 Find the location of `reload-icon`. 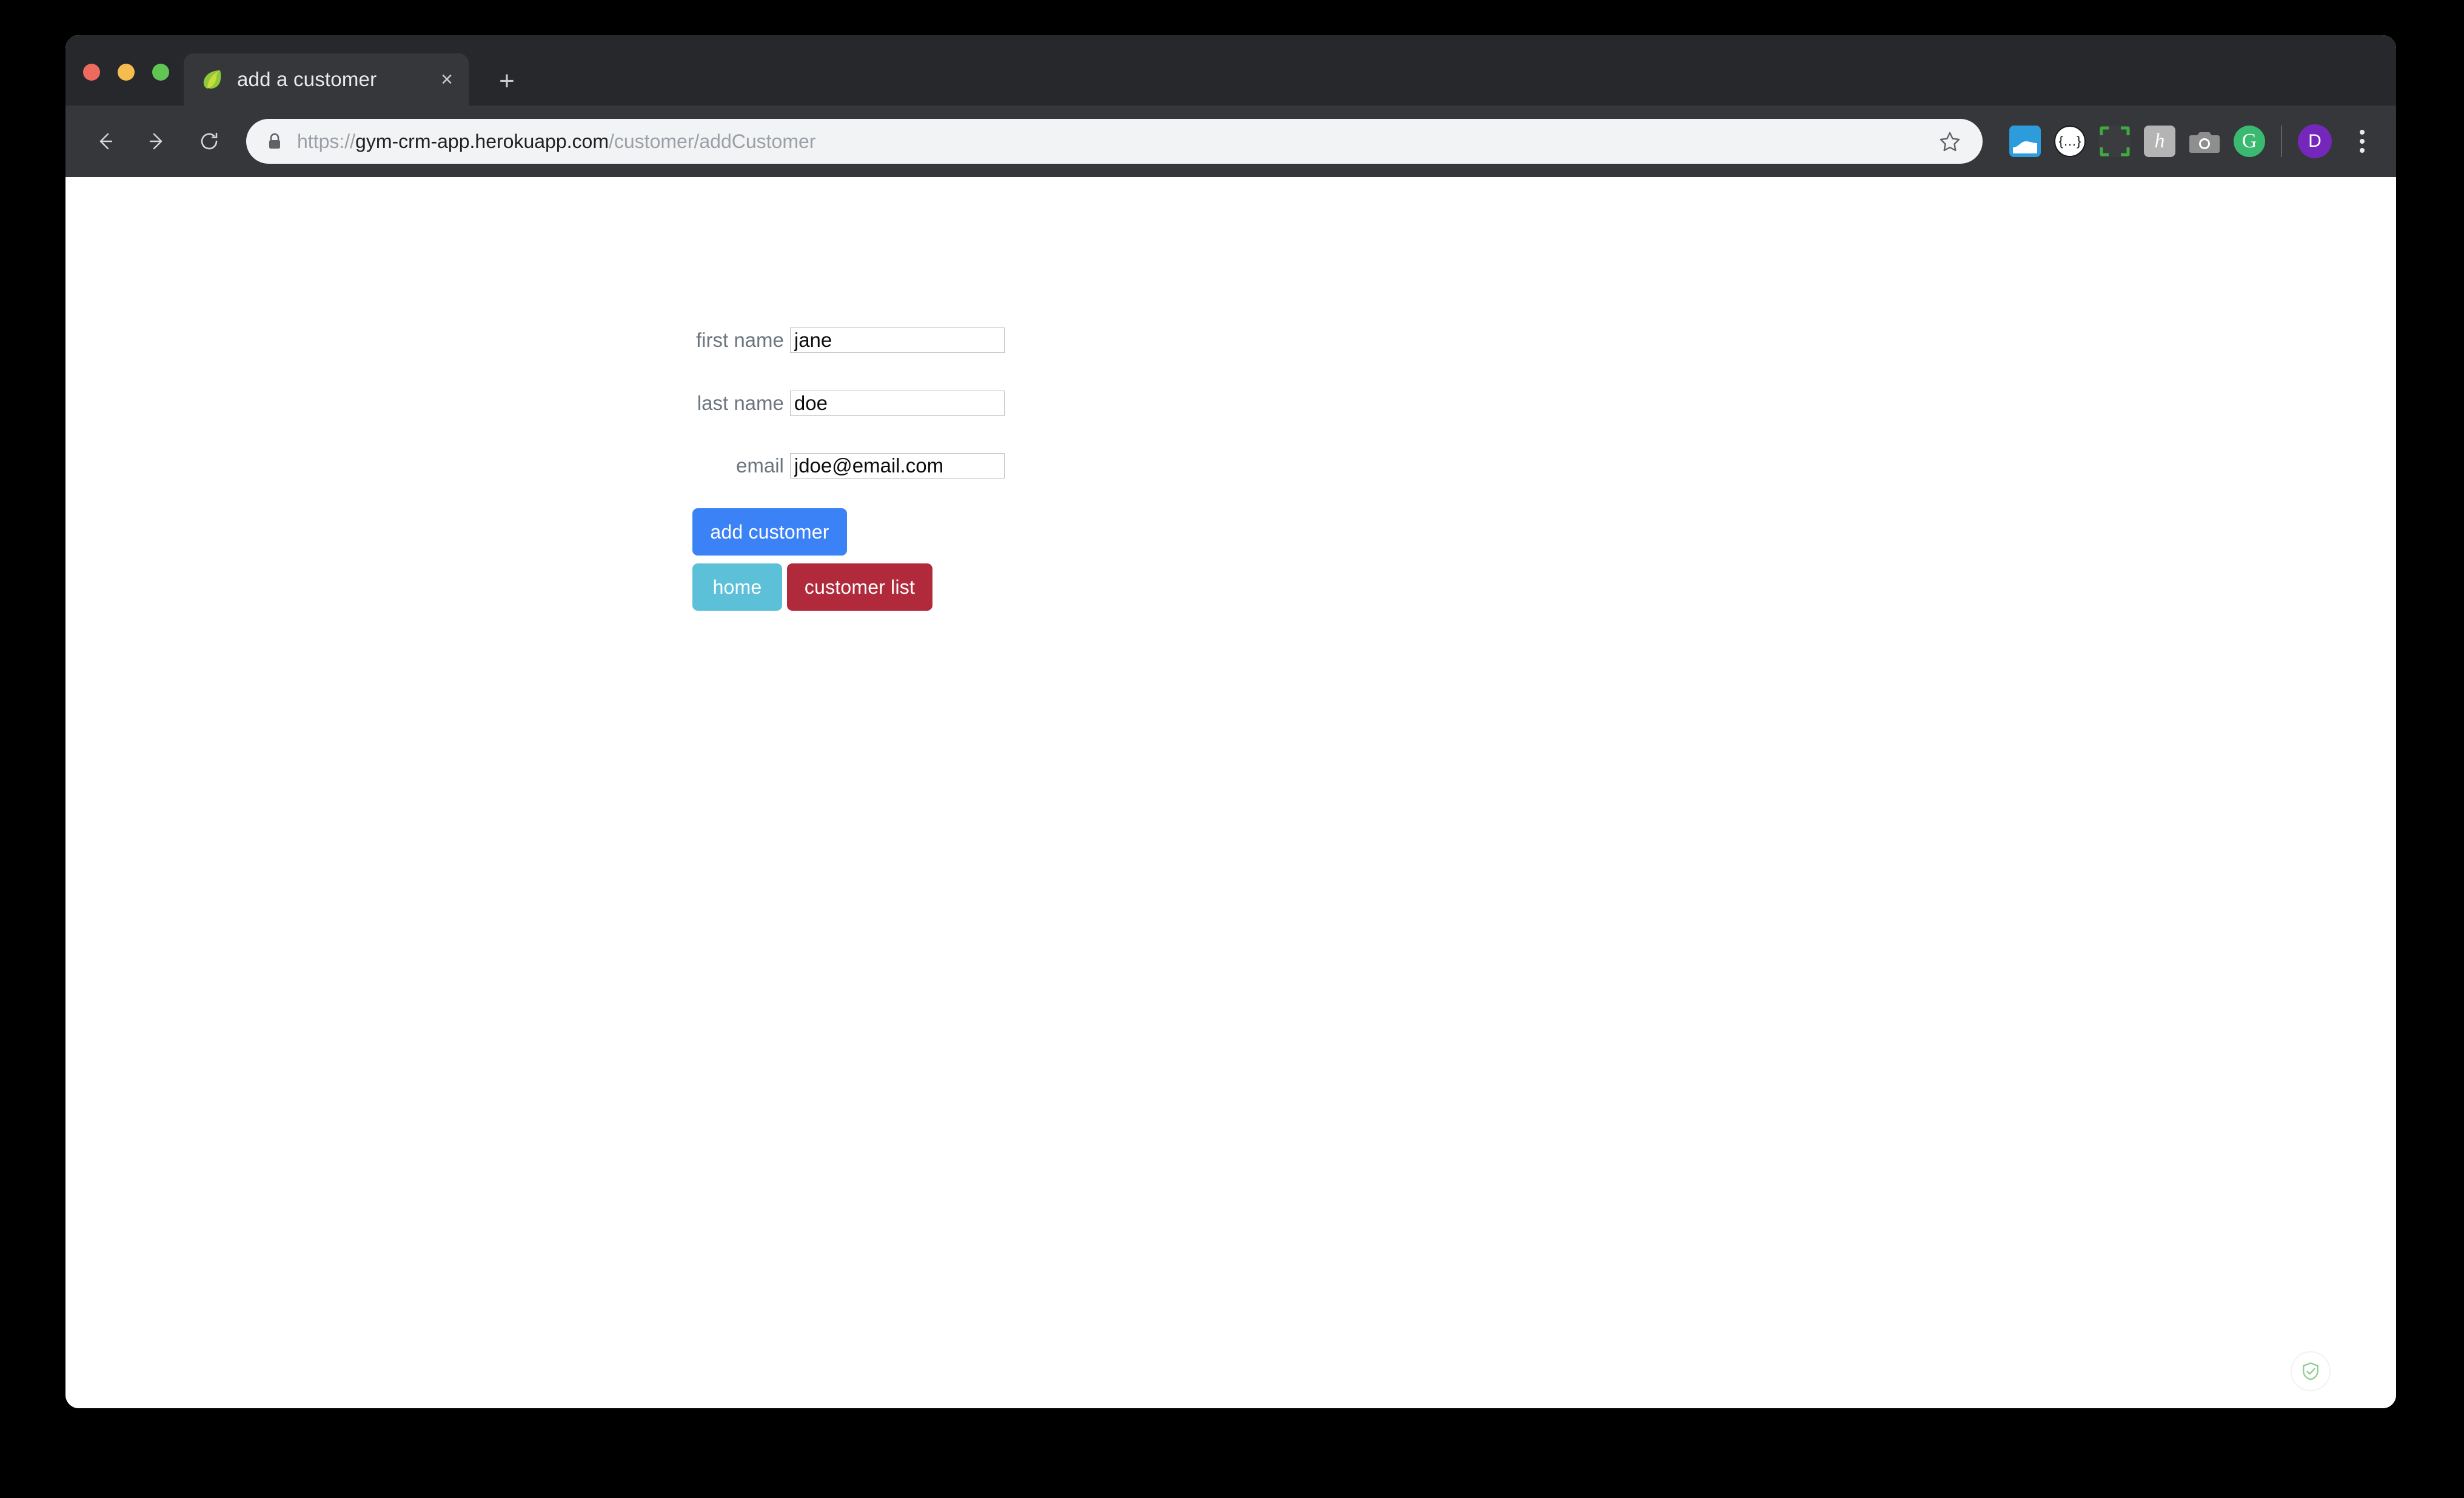

reload-icon is located at coordinates (209, 141).